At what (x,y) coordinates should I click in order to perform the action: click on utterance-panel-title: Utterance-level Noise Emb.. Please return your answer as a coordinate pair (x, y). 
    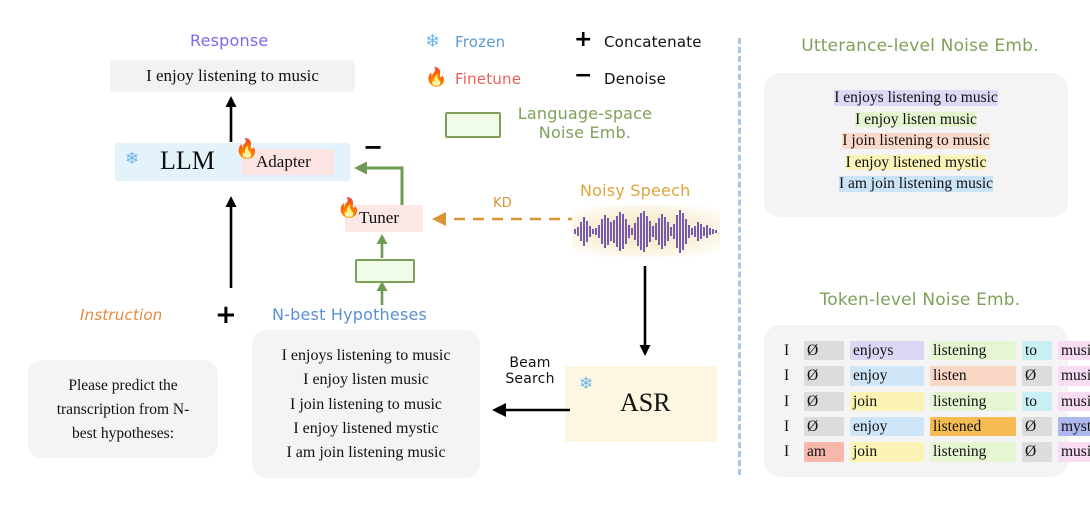
    Looking at the image, I should click on (920, 46).